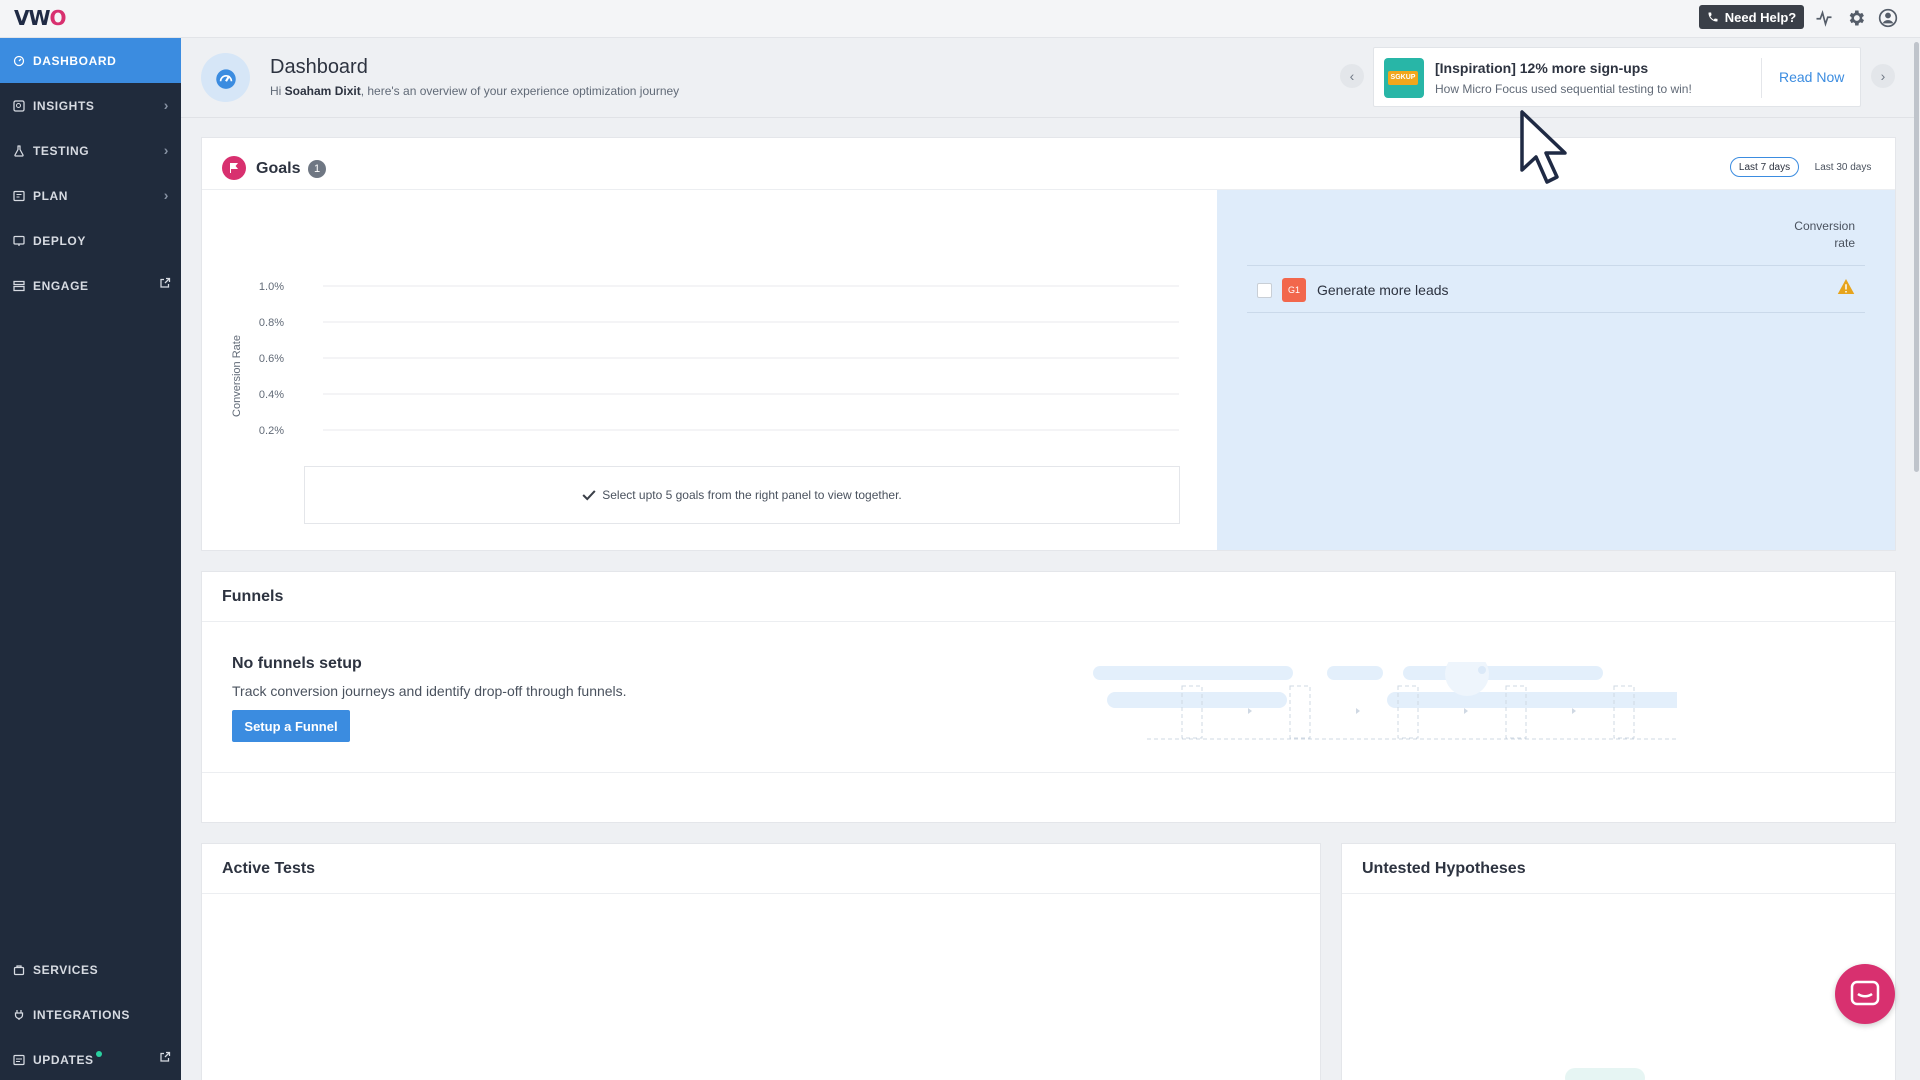  What do you see at coordinates (1352, 76) in the screenshot?
I see `promo-prev-button: ‹` at bounding box center [1352, 76].